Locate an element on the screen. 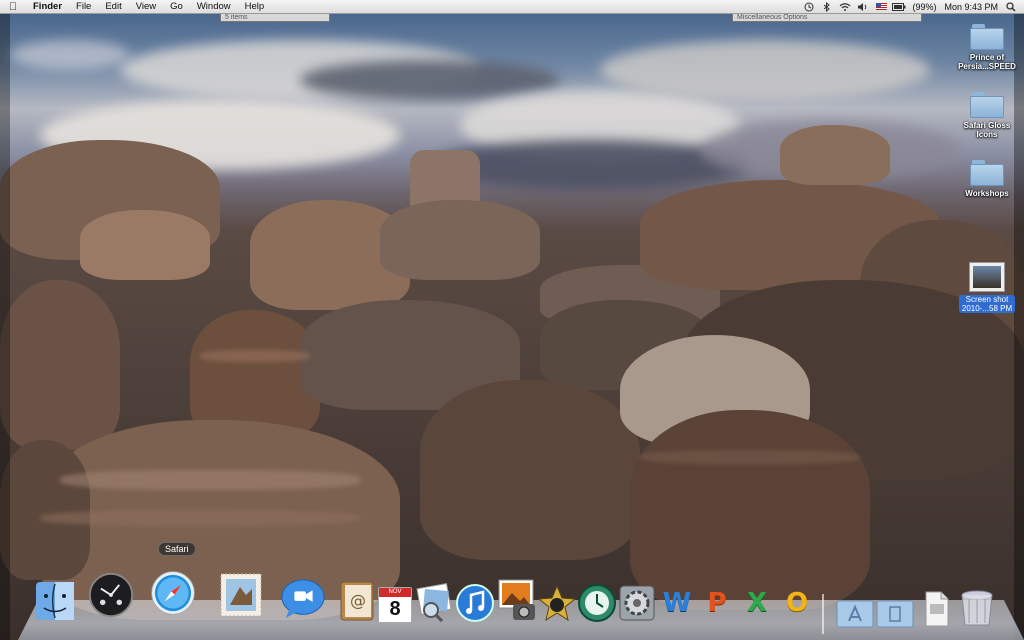 This screenshot has width=1024, height=640. bluetooth-icon is located at coordinates (827, 7).